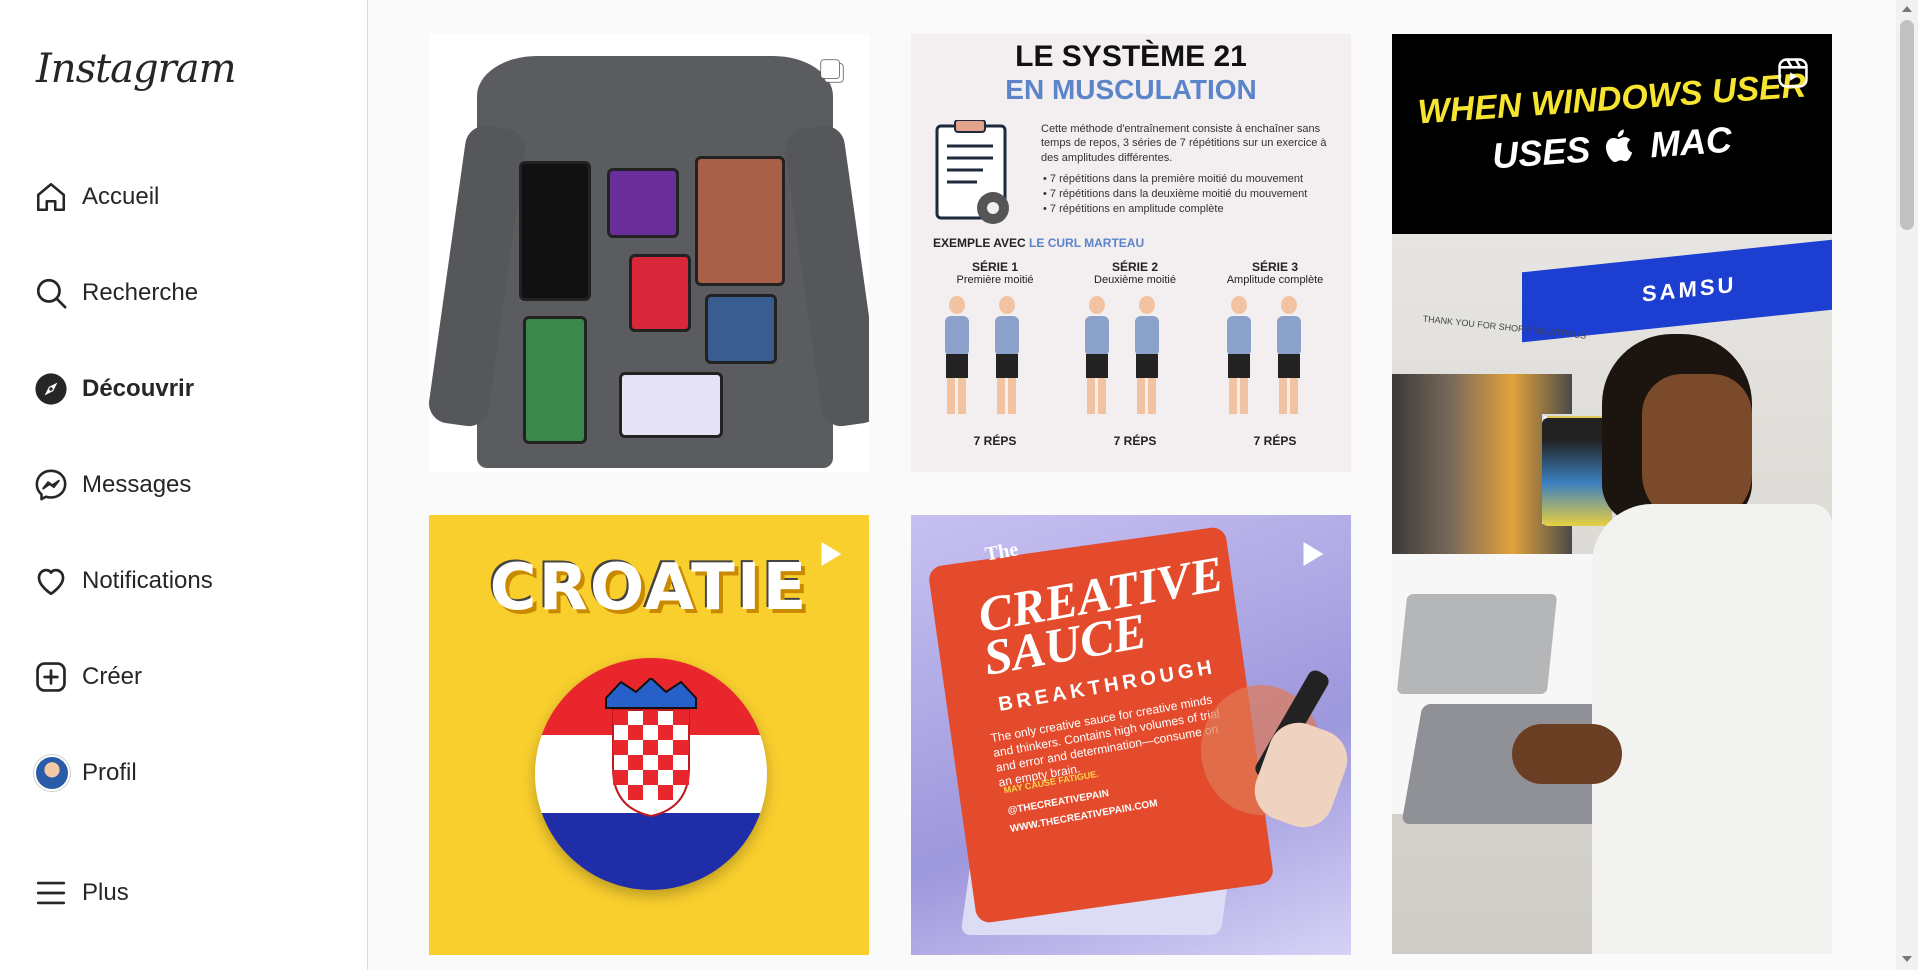 This screenshot has width=1918, height=970. Describe the element at coordinates (184, 893) in the screenshot. I see `sidebar-item-plus: Plus` at that location.